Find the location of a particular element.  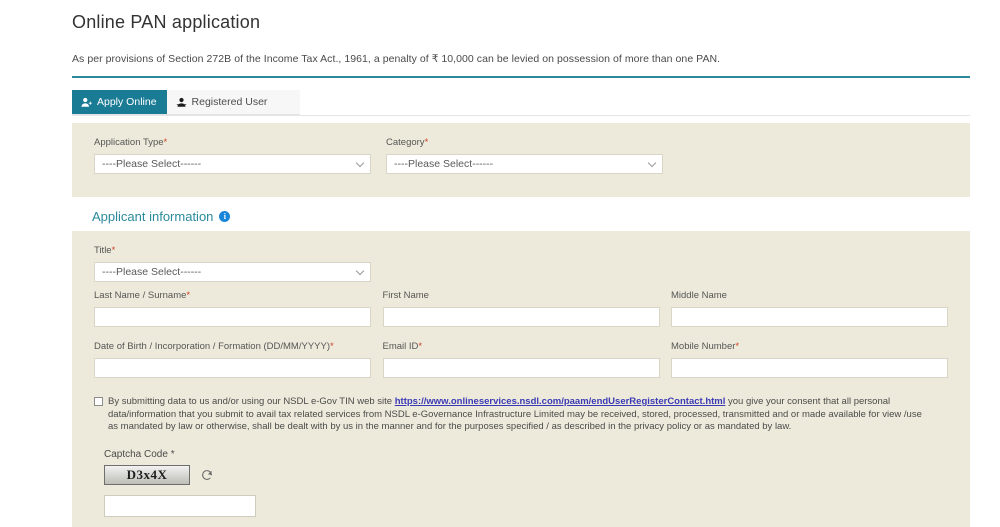

title-select: ----Please Select------ is located at coordinates (232, 272).